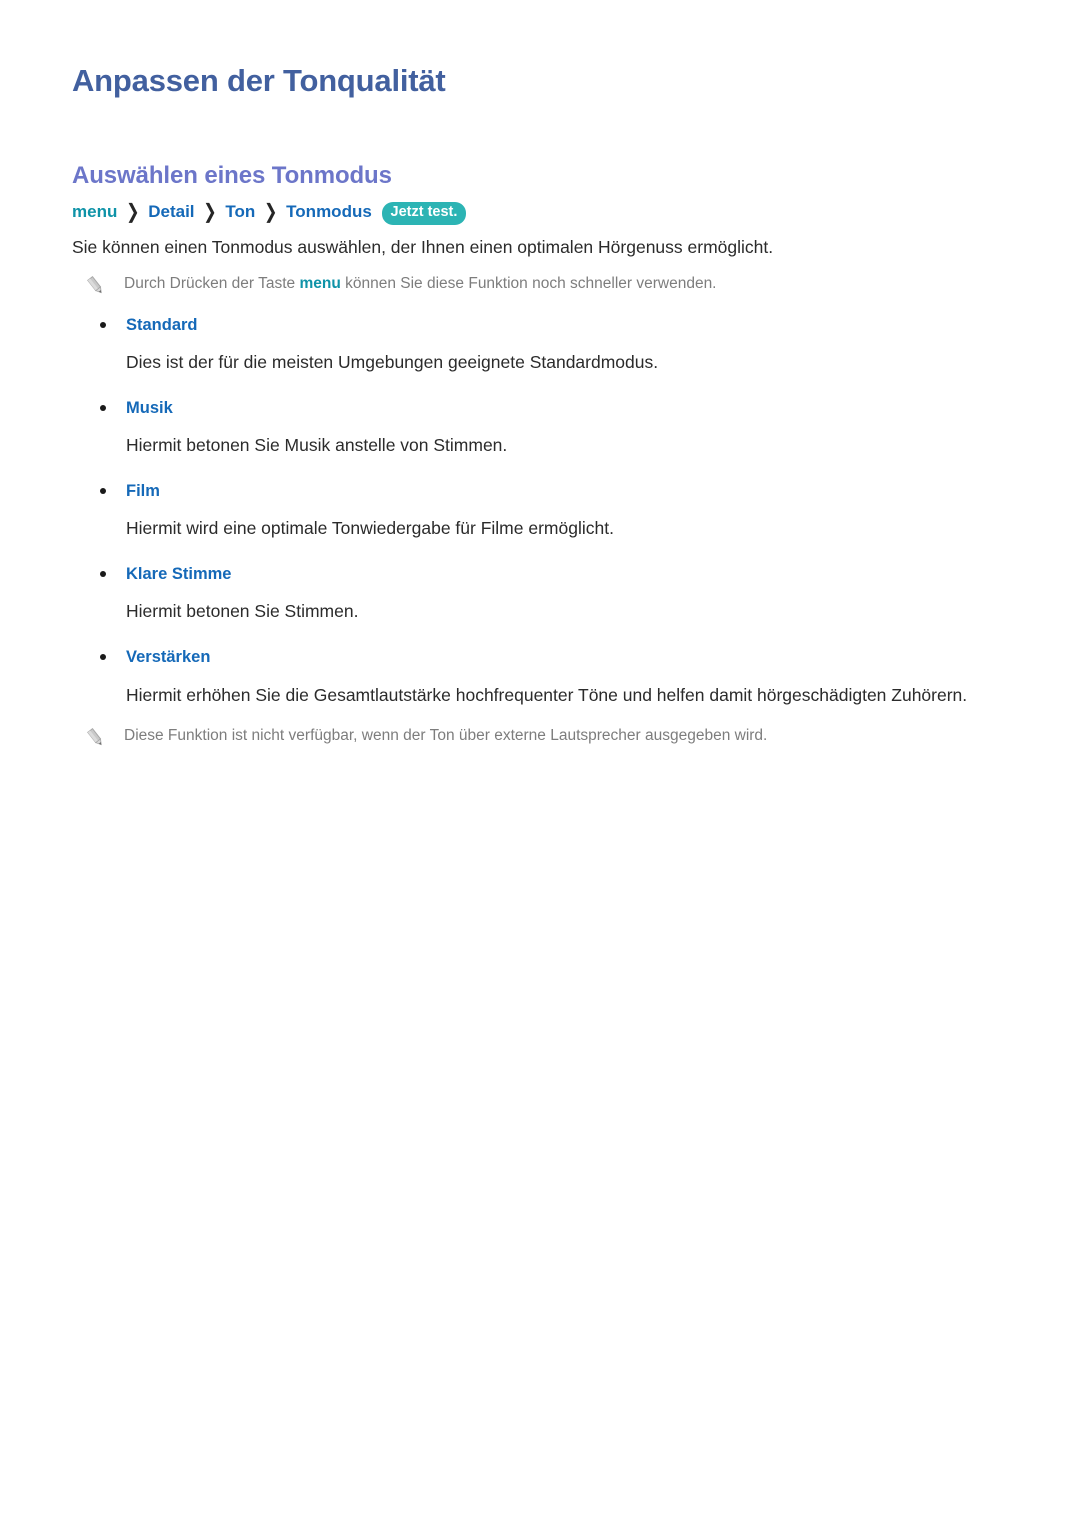  Describe the element at coordinates (320, 283) in the screenshot. I see `note-top-keyword: menu` at that location.